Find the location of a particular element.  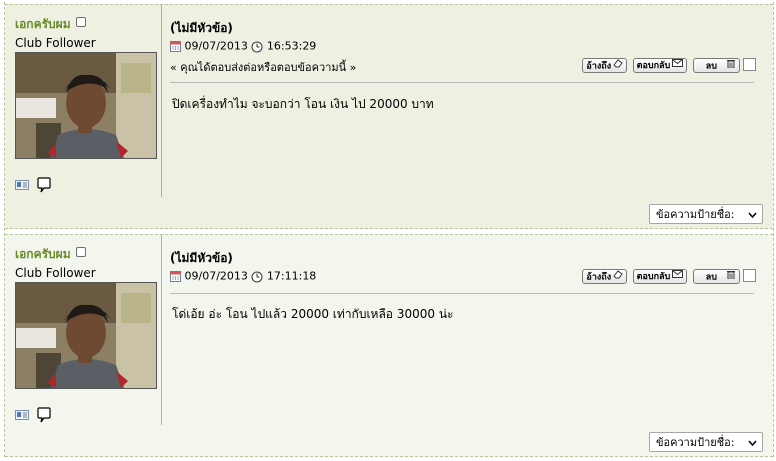

post-navigation: « คุณได้ตอบส่งต่อหรือตอบข้อความนี้ » is located at coordinates (263, 67).